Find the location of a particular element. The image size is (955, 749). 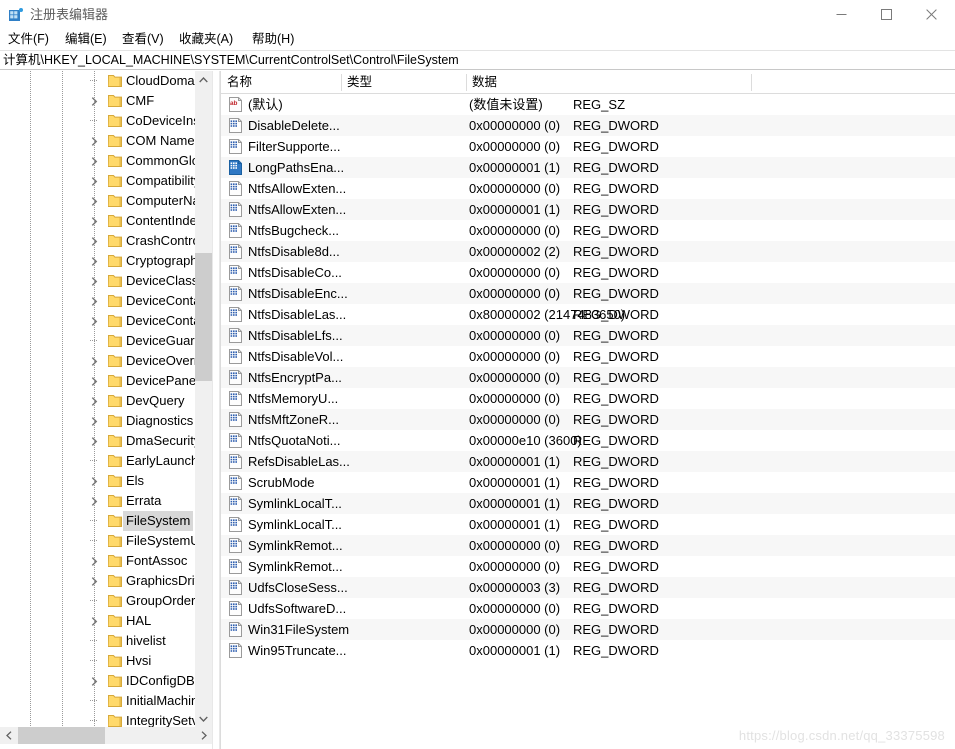

value-row: NtfsBugcheck... REG_DWORD 0x00000000 (0) is located at coordinates (588, 230).